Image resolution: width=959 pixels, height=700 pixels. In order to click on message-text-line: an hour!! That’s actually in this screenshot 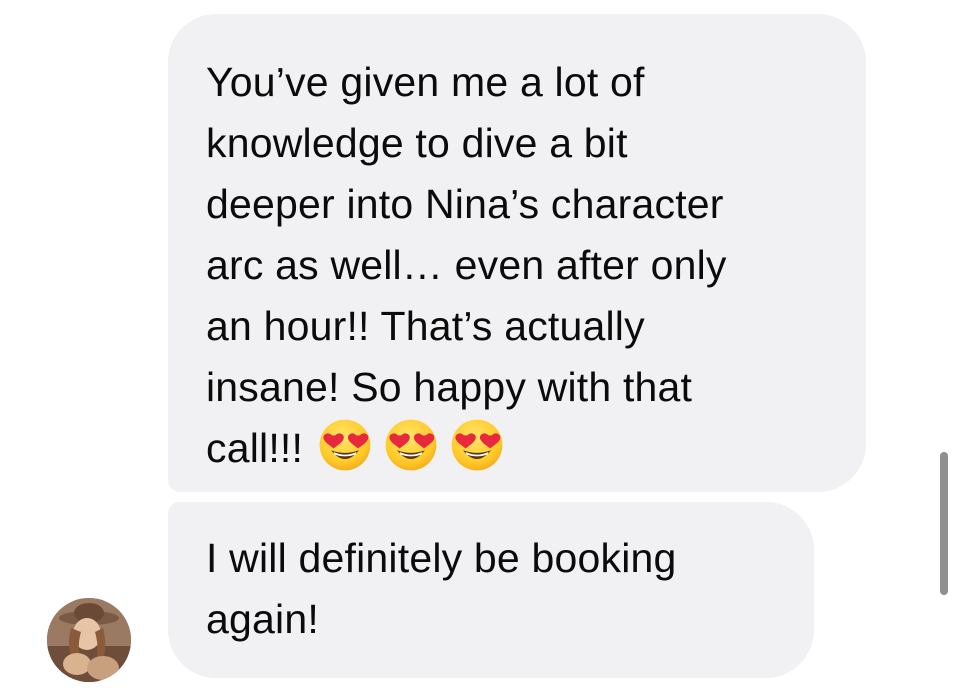, I will do `click(425, 326)`.